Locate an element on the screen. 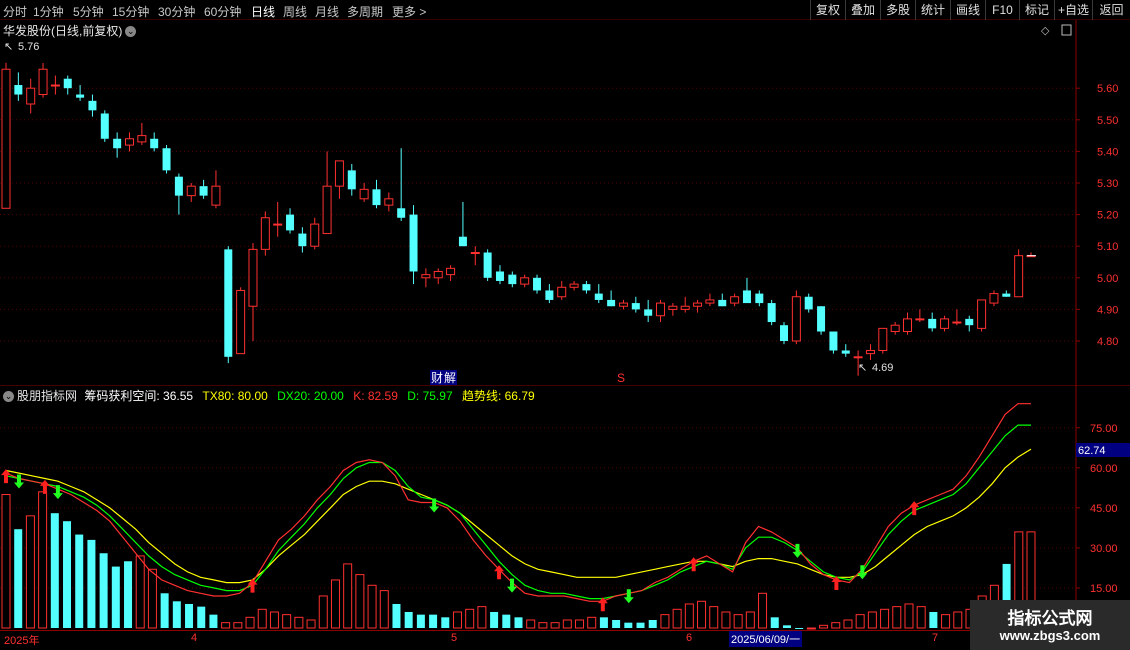 The width and height of the screenshot is (1130, 650). tab-5min: 5分钟 is located at coordinates (88, 11).